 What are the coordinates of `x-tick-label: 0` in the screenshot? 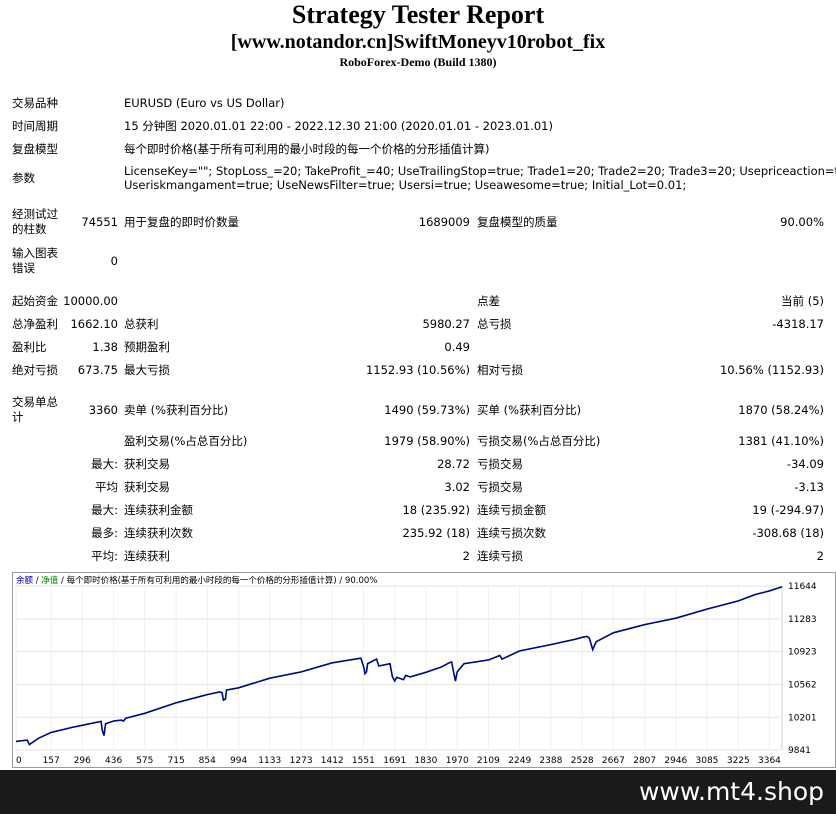 It's located at (19, 761).